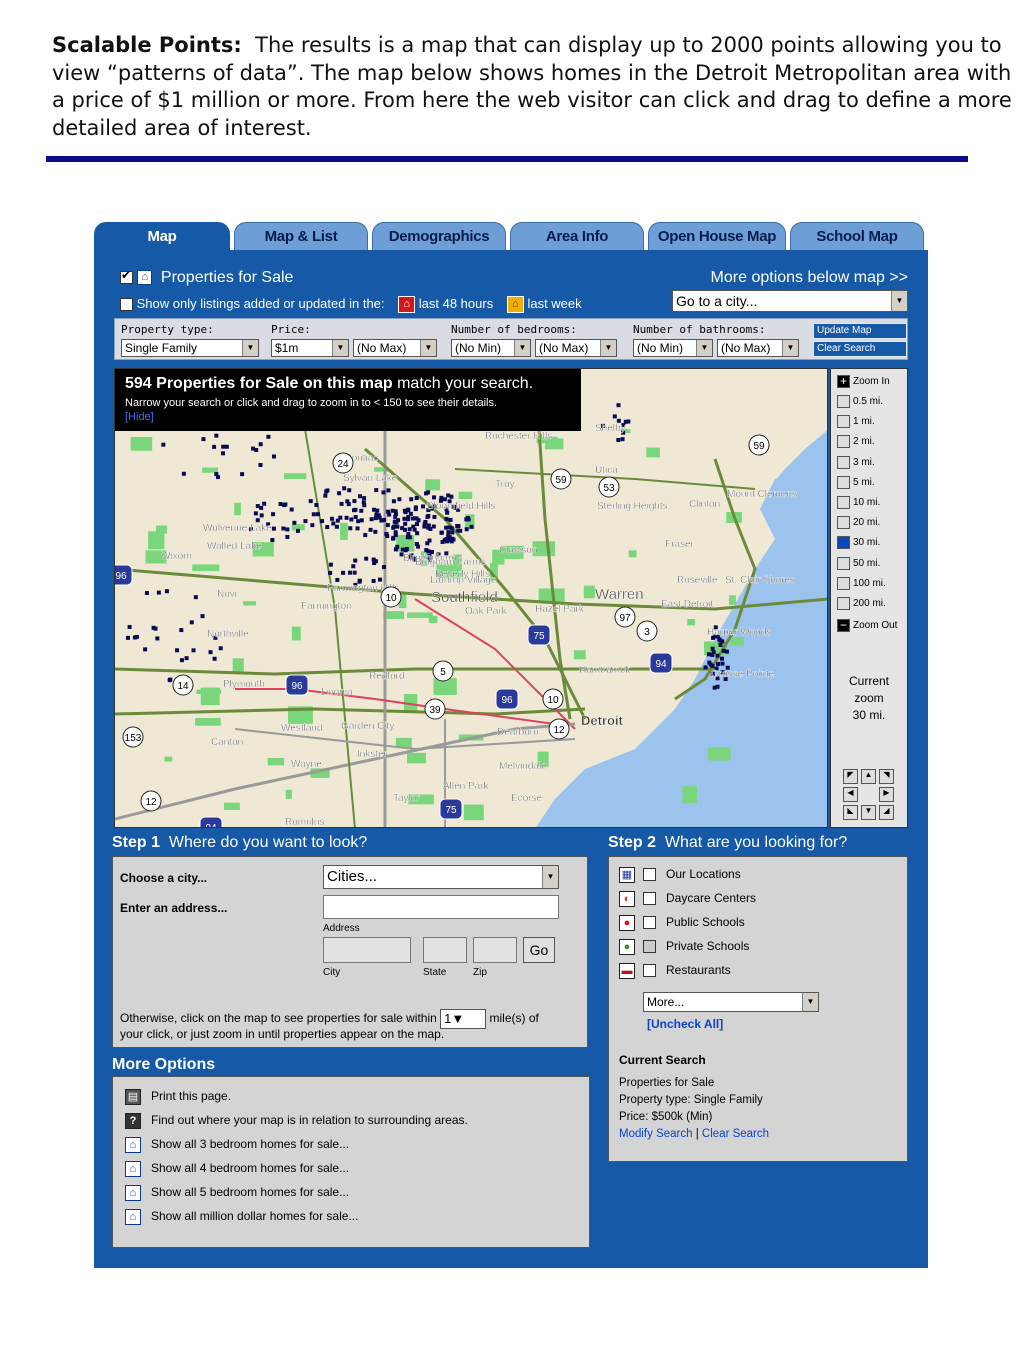 This screenshot has width=1024, height=1365. What do you see at coordinates (190, 348) in the screenshot?
I see `property-type-select: Single Family ▼` at bounding box center [190, 348].